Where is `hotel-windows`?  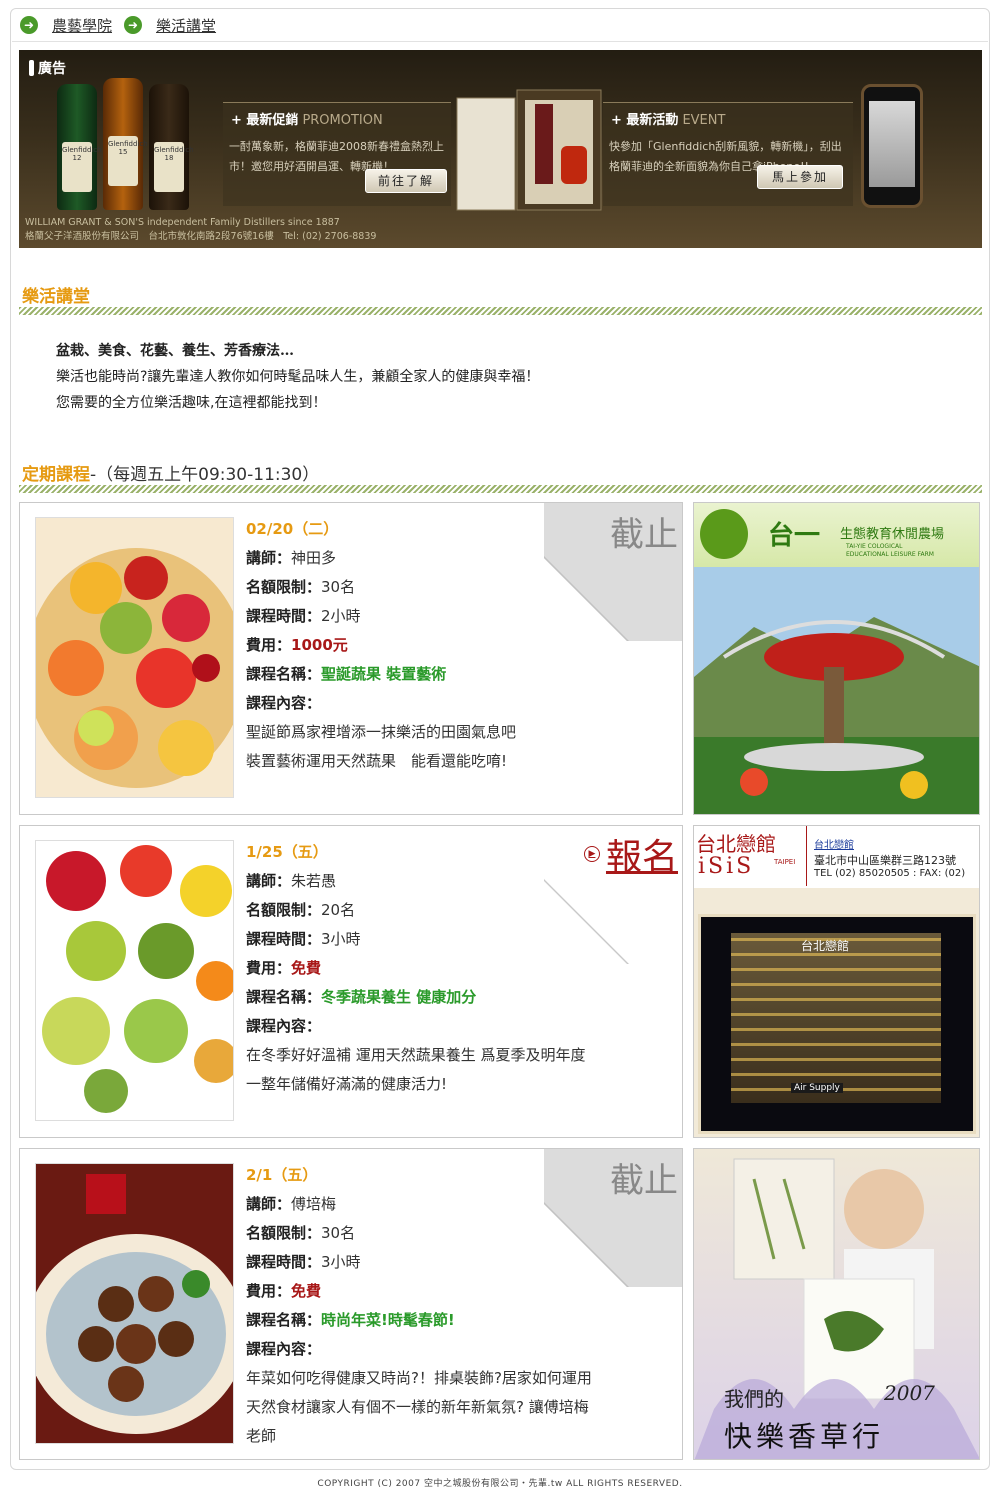 hotel-windows is located at coordinates (836, 1018).